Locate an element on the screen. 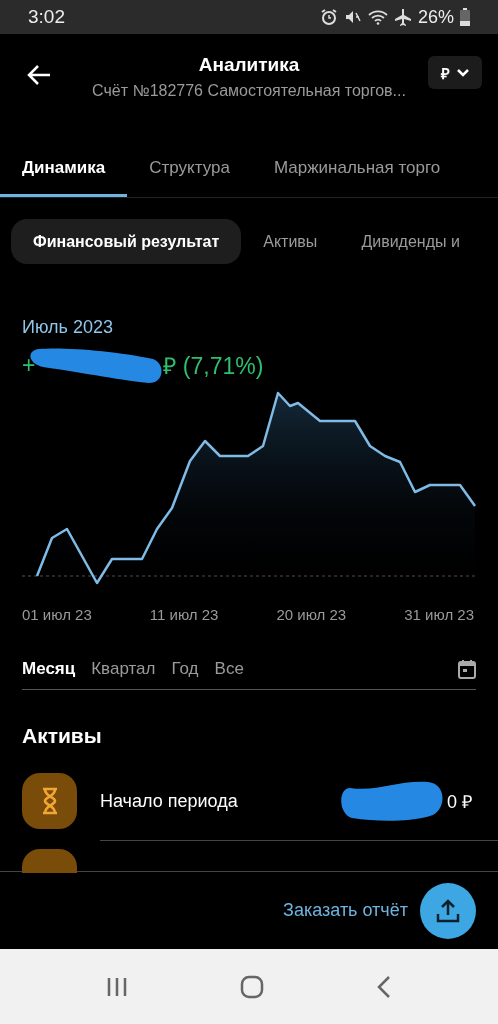  asset-label: Начало периода is located at coordinates (169, 801).